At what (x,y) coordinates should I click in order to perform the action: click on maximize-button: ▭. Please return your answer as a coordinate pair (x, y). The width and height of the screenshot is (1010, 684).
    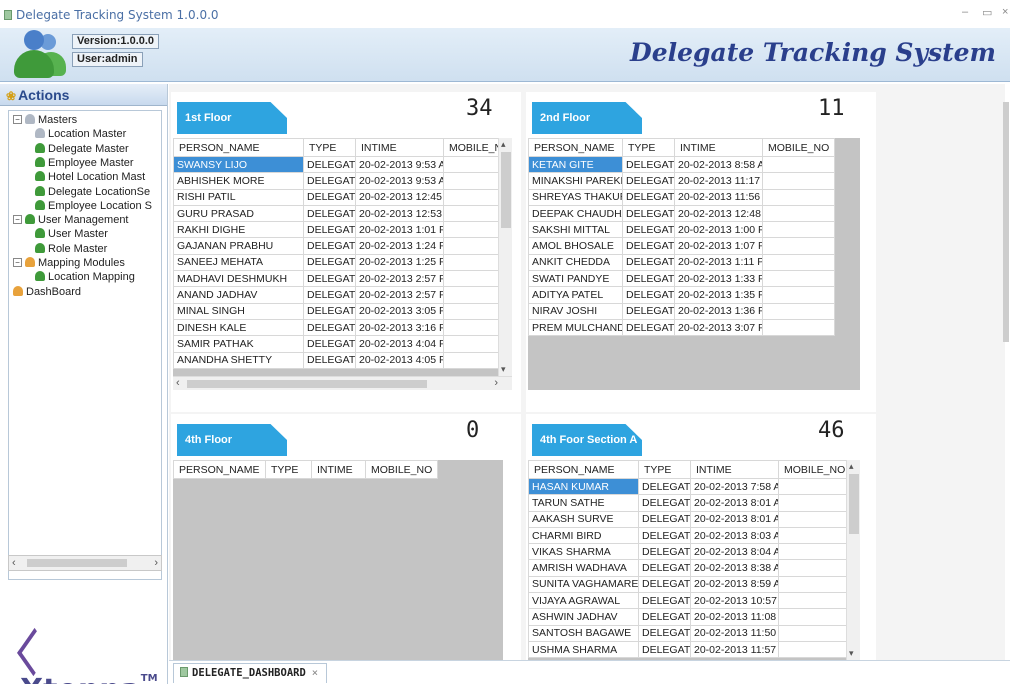
    Looking at the image, I should click on (987, 12).